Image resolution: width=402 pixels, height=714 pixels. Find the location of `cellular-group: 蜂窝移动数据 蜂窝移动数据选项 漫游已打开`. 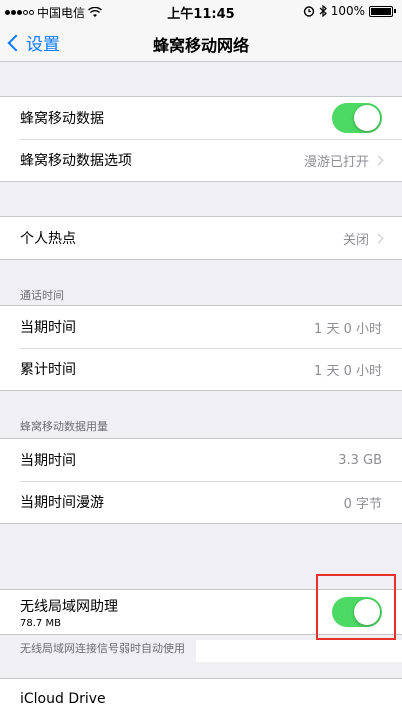

cellular-group: 蜂窝移动数据 蜂窝移动数据选项 漫游已打开 is located at coordinates (201, 139).